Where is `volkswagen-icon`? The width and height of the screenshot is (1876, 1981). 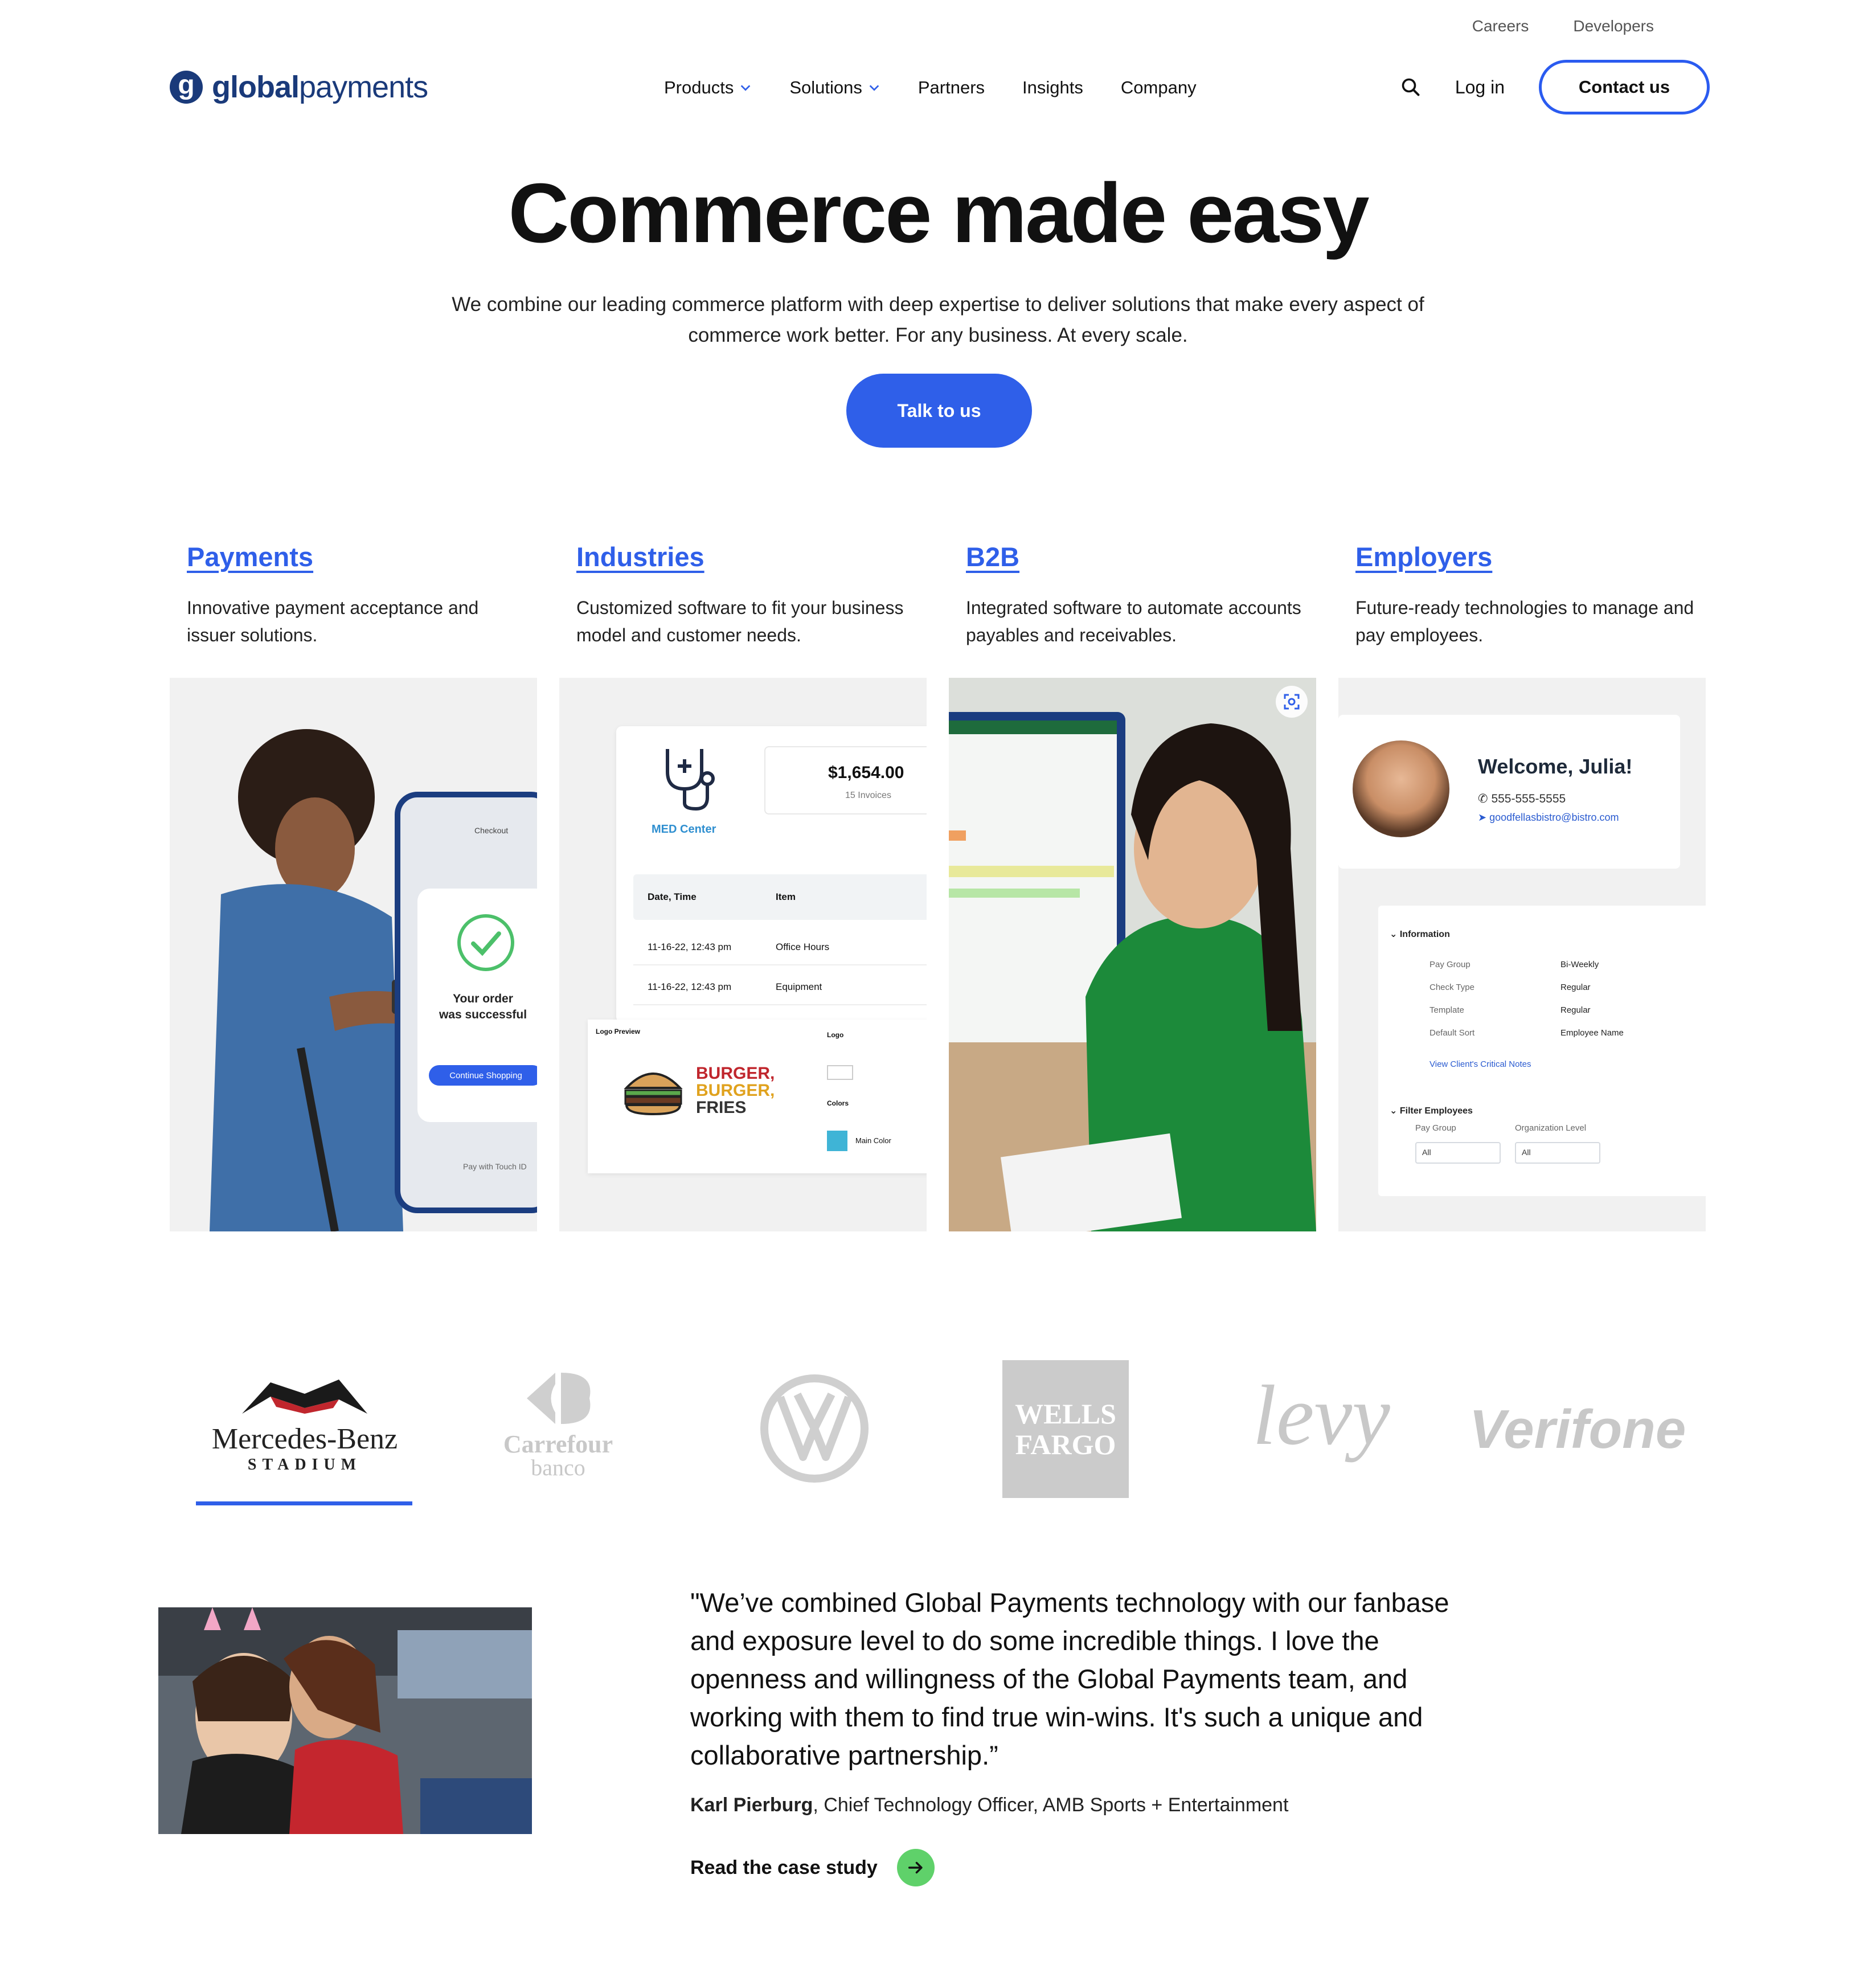 volkswagen-icon is located at coordinates (814, 1429).